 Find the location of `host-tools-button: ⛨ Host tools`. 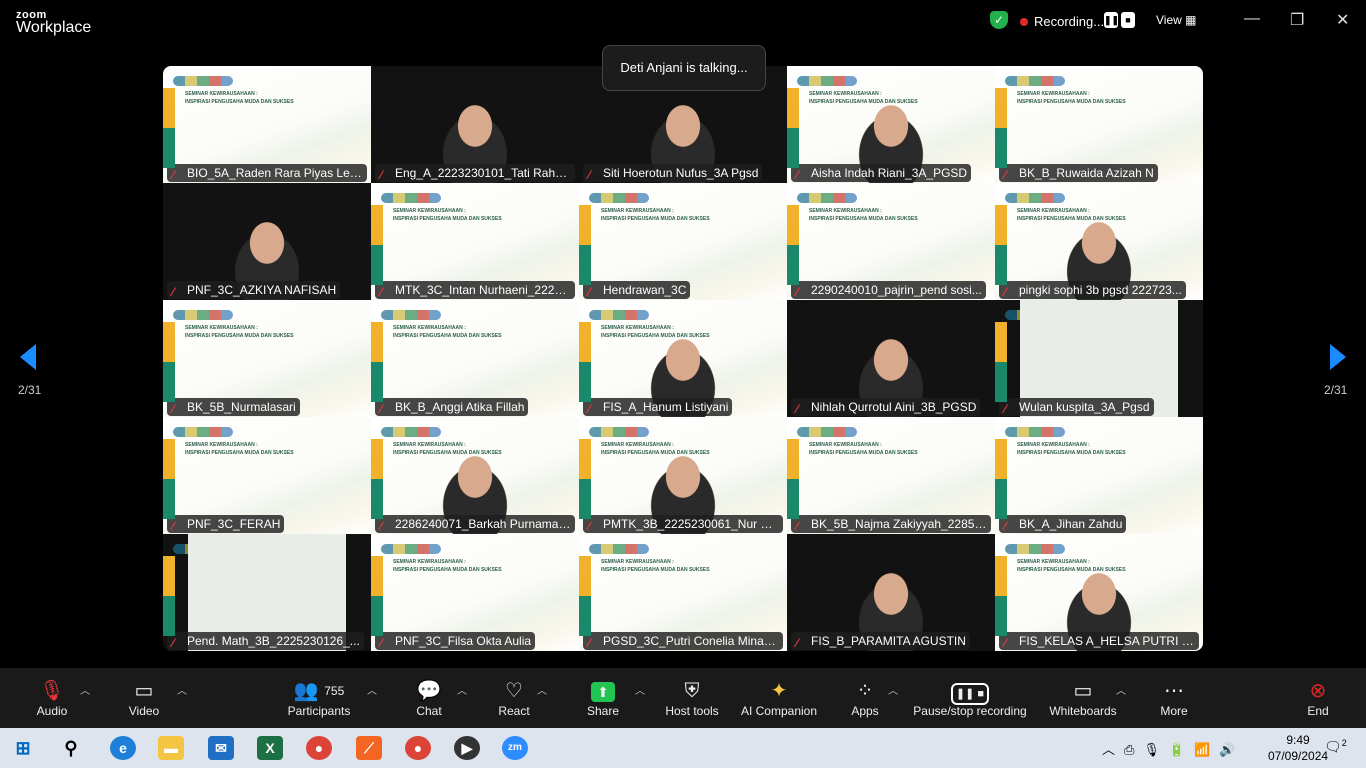

host-tools-button: ⛨ Host tools is located at coordinates (692, 698).